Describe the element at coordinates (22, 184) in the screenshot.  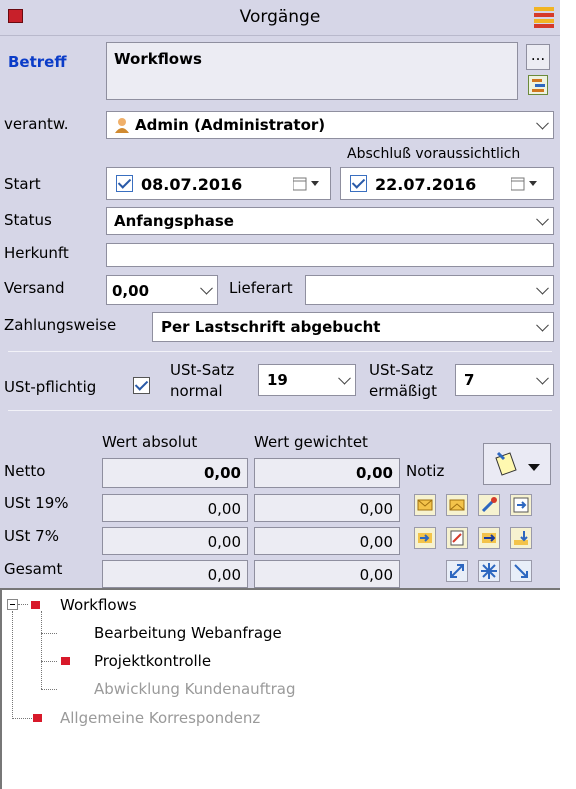
I see `start-label: Start` at that location.